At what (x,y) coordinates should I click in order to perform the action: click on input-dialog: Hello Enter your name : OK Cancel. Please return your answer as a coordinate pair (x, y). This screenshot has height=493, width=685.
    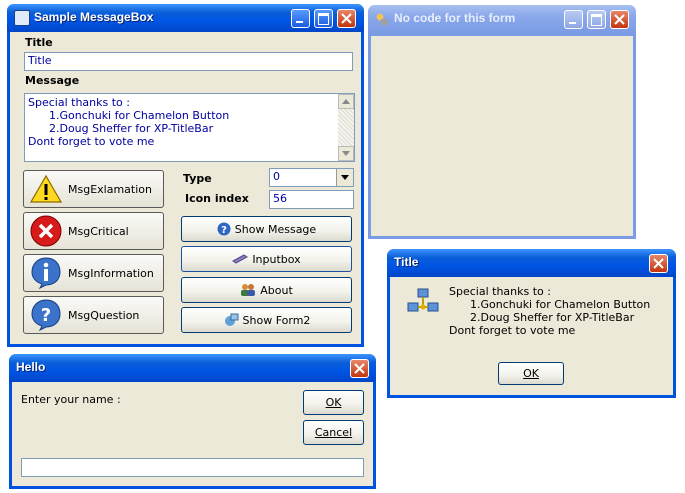
    Looking at the image, I should click on (192, 421).